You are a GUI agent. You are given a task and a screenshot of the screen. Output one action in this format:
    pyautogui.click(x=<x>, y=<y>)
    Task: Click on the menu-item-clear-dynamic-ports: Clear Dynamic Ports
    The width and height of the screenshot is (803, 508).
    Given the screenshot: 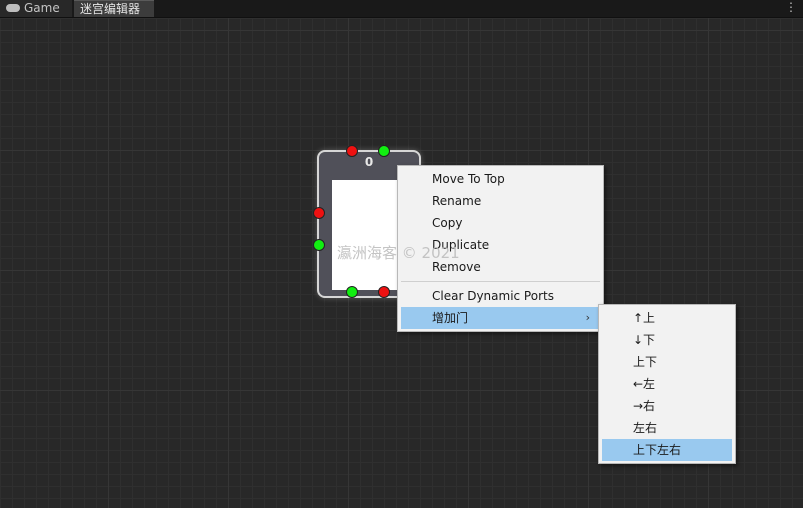 What is the action you would take?
    pyautogui.click(x=500, y=296)
    